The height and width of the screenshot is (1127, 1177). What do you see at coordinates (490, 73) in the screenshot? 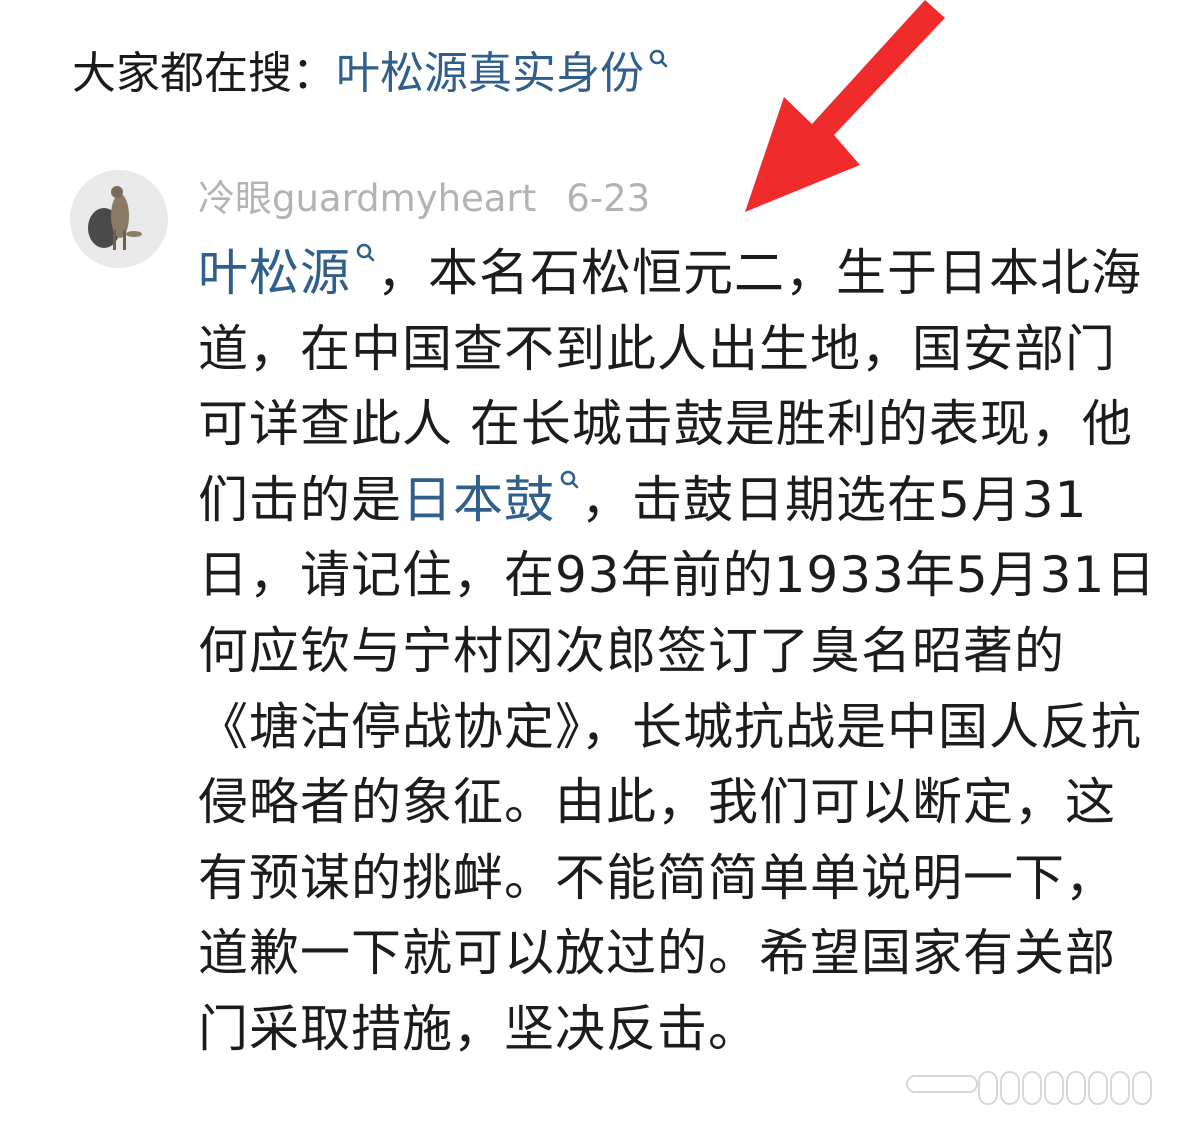
I see `search-suggestion-link: 叶松源真实身份` at bounding box center [490, 73].